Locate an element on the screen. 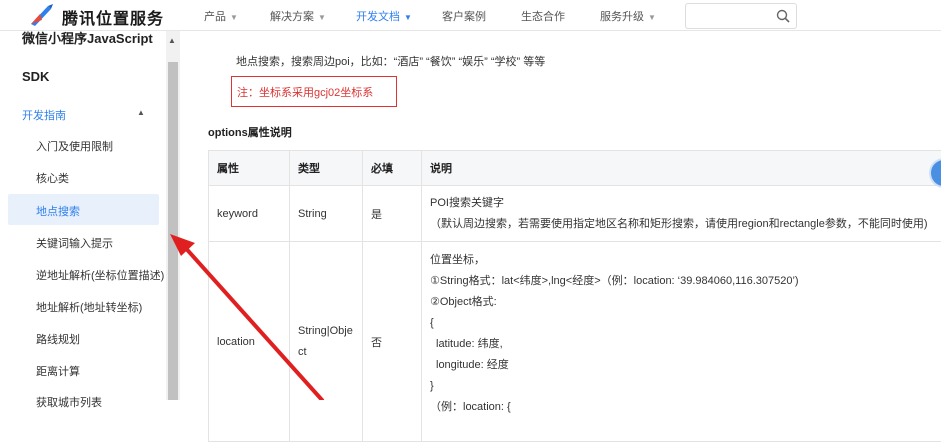 This screenshot has width=941, height=442. sidebar-item-poi-search: 地点搜索 is located at coordinates (58, 211).